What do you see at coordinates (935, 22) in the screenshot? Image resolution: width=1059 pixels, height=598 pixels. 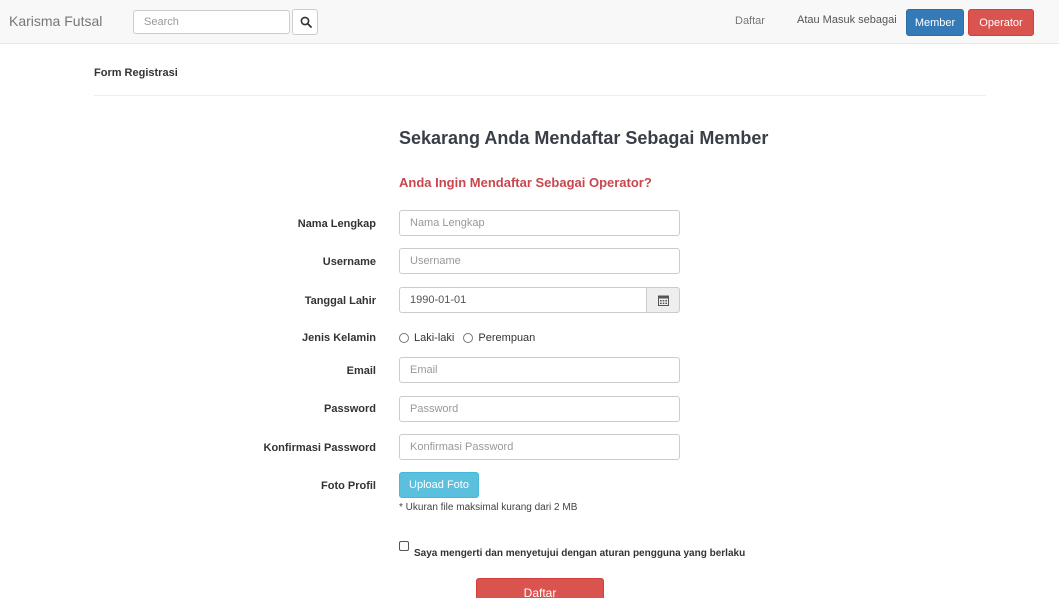 I see `login-member-button: Member` at bounding box center [935, 22].